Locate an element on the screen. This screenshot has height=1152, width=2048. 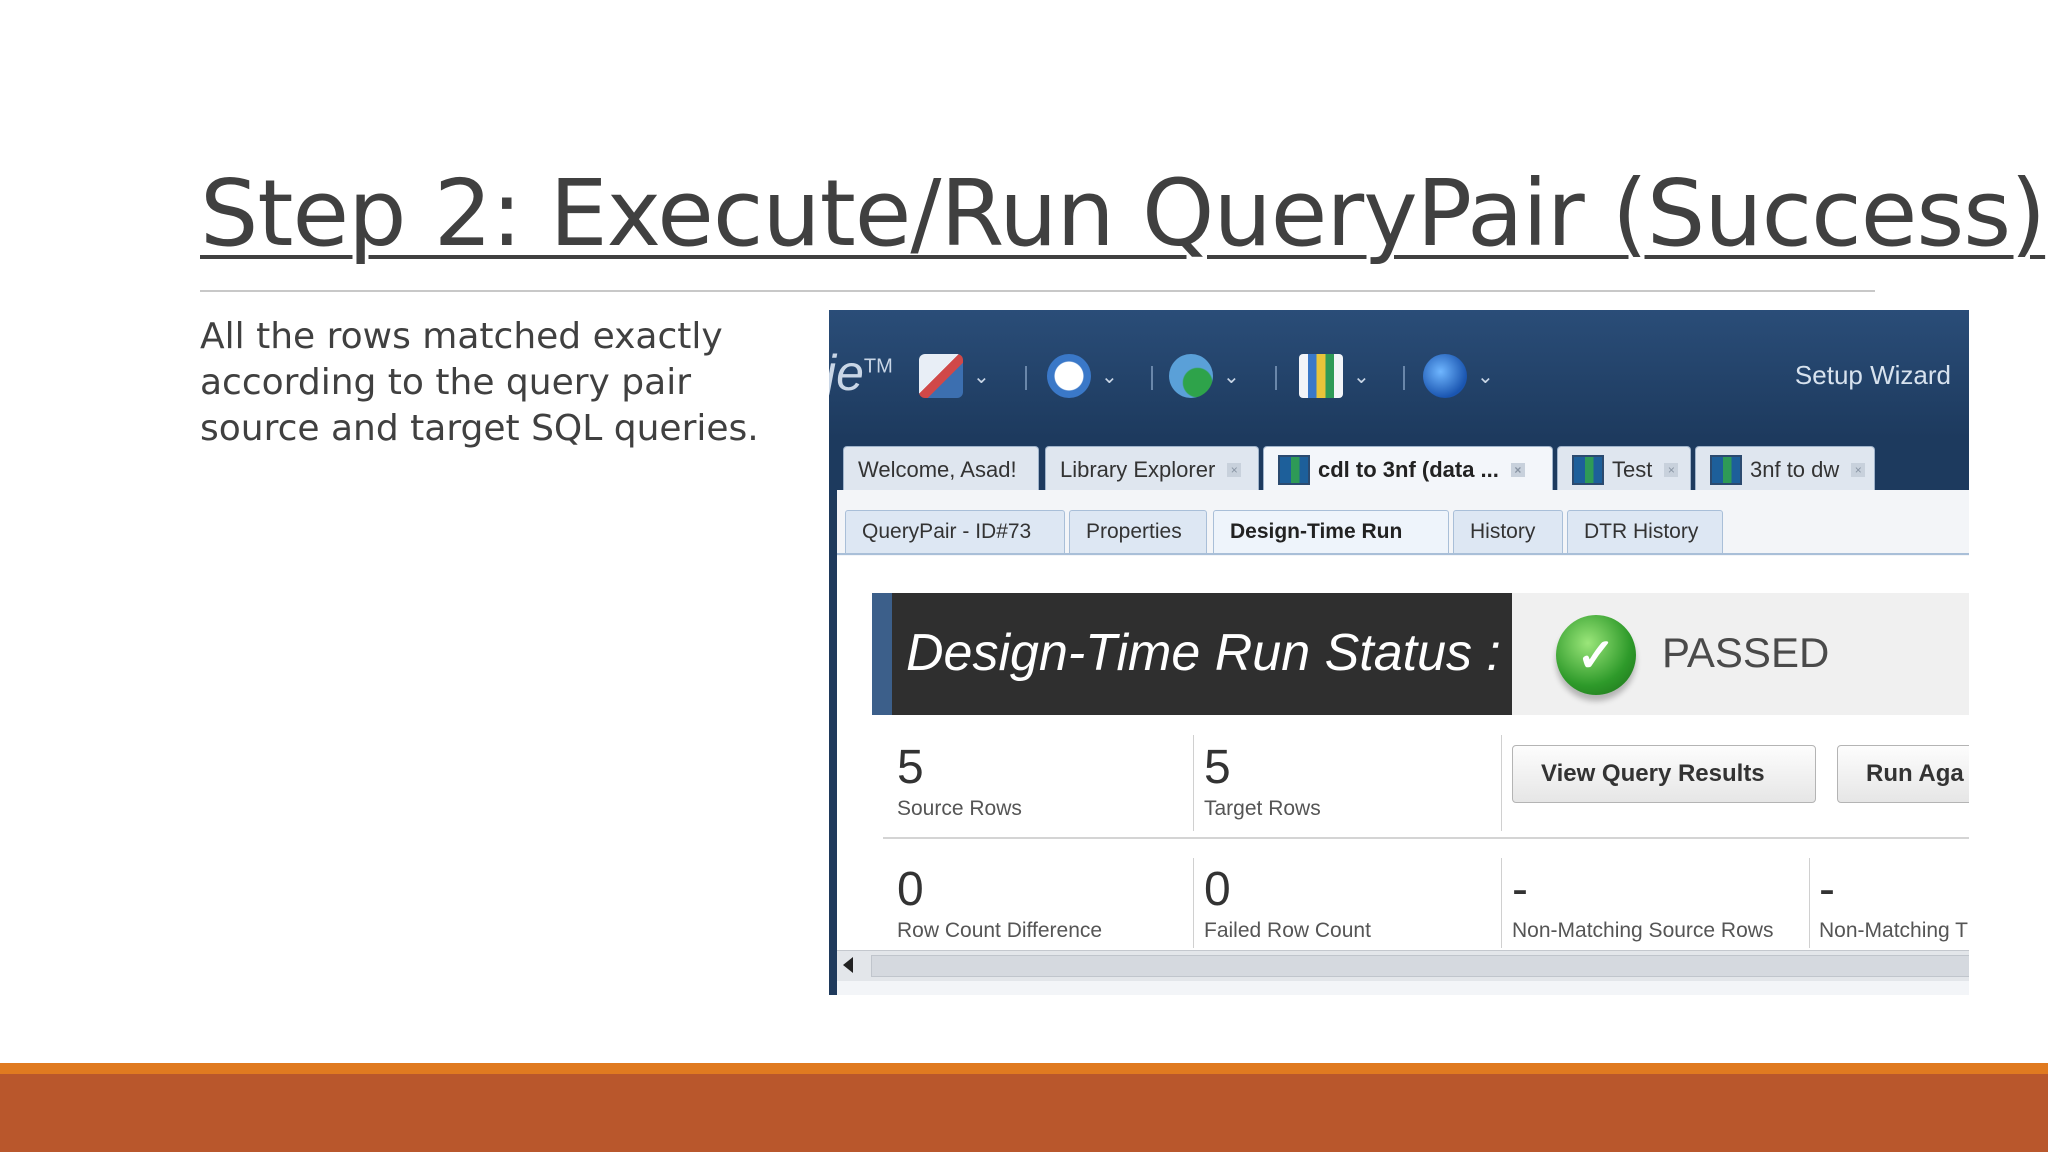
status-banner: Design-Time Run Status : is located at coordinates (1192, 654).